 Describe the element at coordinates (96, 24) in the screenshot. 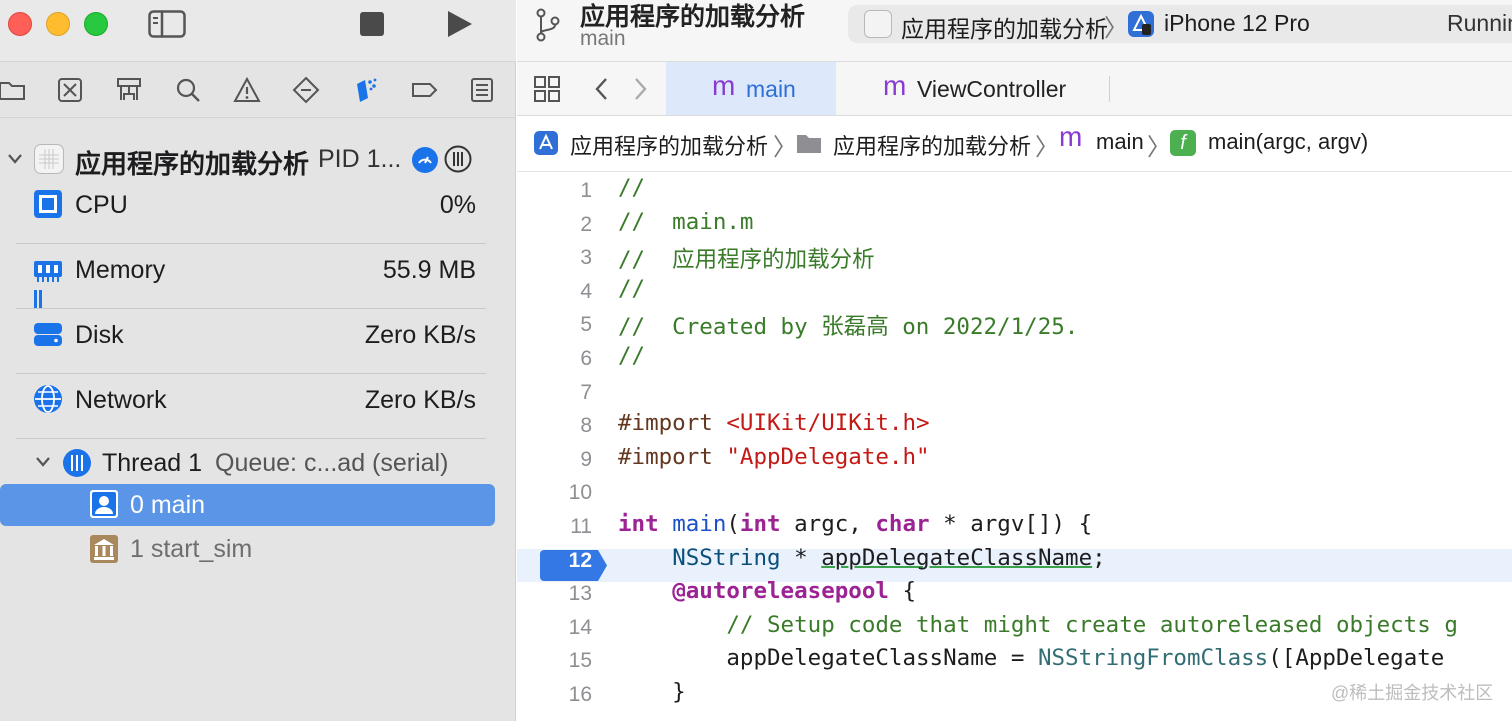

I see `zoom-window-button` at that location.